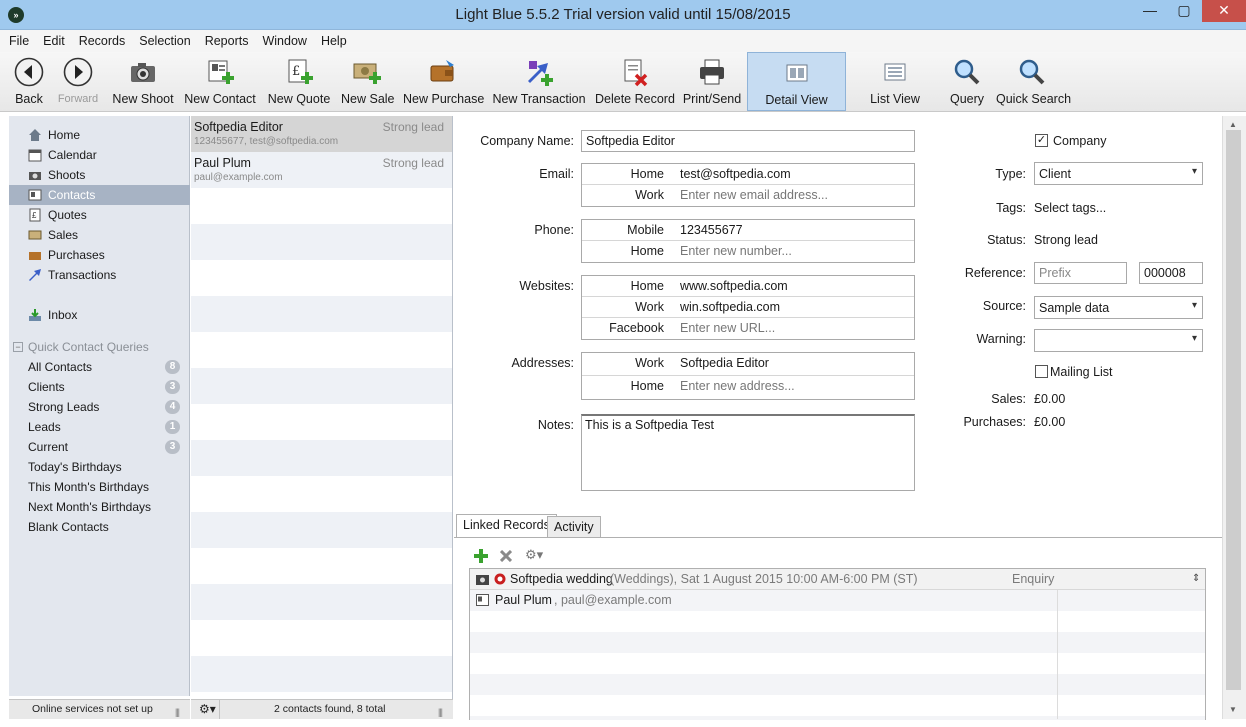  Describe the element at coordinates (555, 425) in the screenshot. I see `notes-label: Notes:` at that location.